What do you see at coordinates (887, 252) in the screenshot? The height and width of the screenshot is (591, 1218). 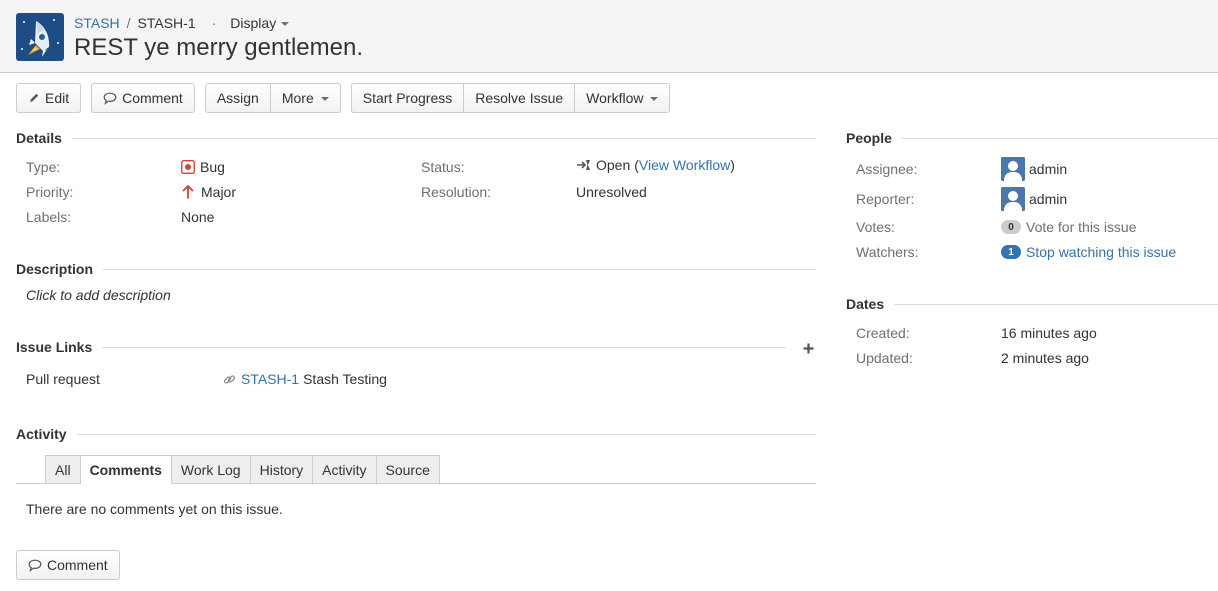 I see `watchers-label: Watchers:` at bounding box center [887, 252].